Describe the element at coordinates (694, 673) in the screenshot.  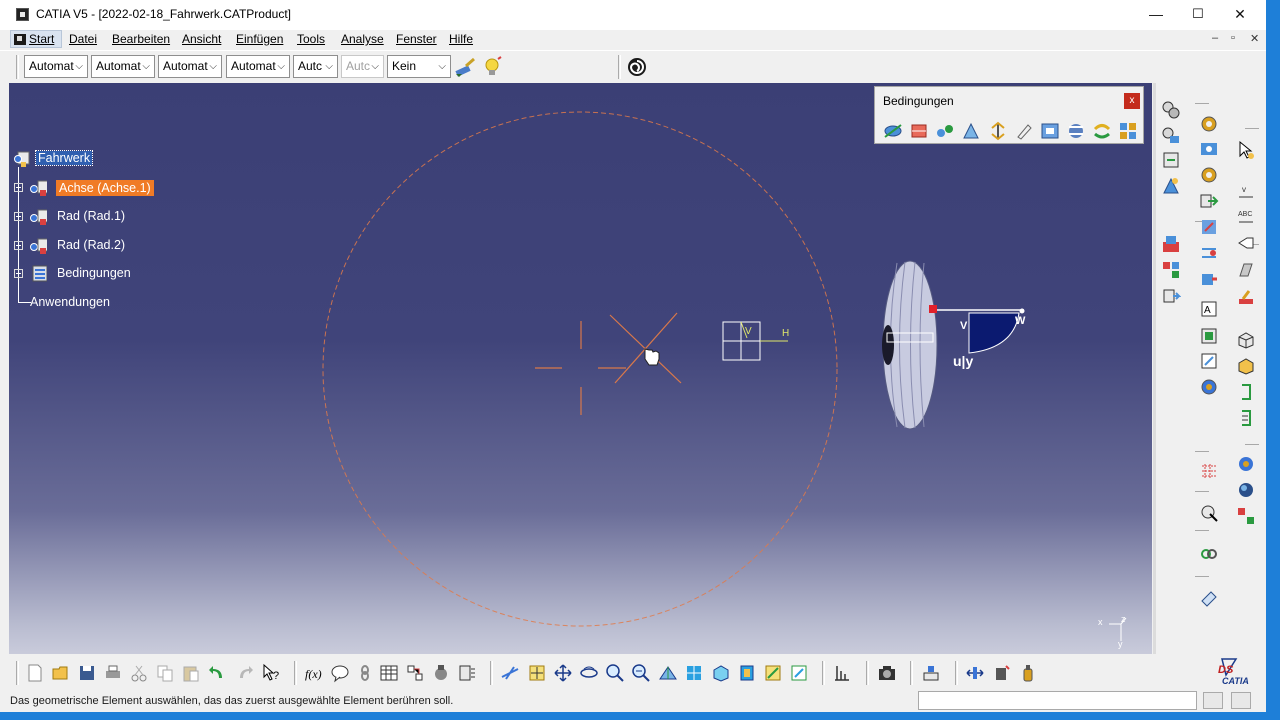
I see `multi-view-icon` at that location.